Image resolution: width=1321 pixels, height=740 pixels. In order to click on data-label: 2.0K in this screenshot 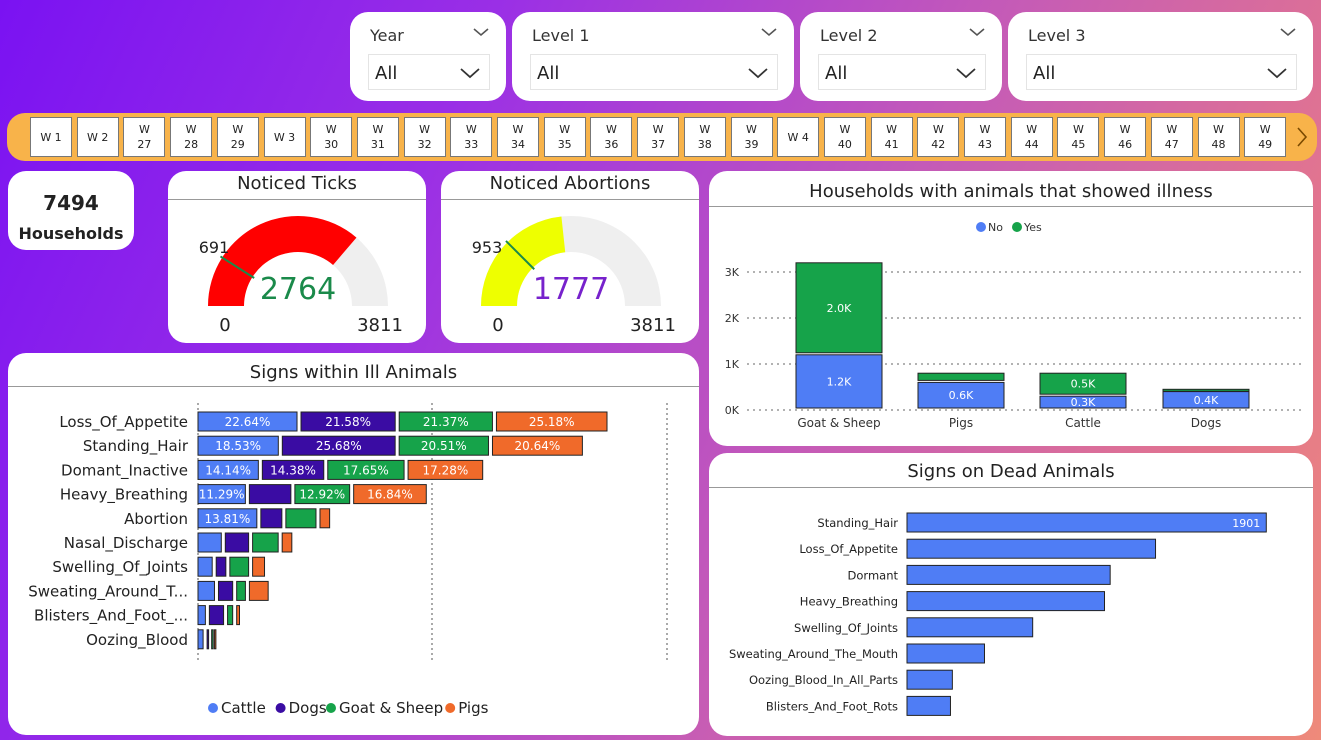, I will do `click(839, 308)`.